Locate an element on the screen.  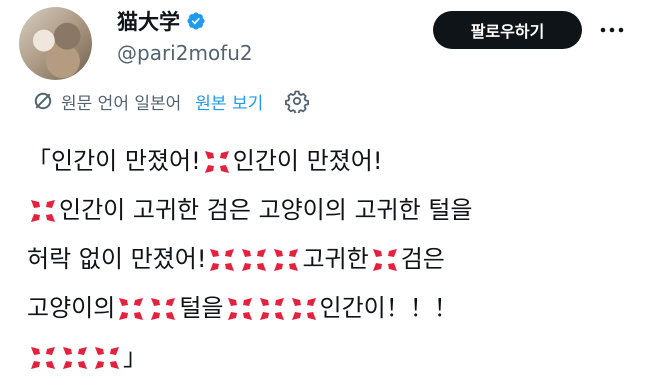
translation-bar: 원문 언어 일본어 원본 보기 is located at coordinates (171, 101).